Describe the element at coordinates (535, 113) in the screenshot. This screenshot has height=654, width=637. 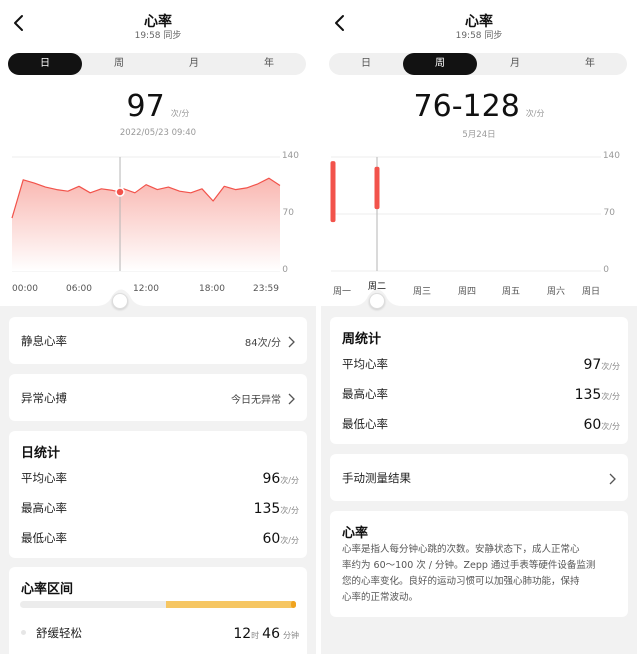
I see `heart-rate-unit: 次/分` at that location.